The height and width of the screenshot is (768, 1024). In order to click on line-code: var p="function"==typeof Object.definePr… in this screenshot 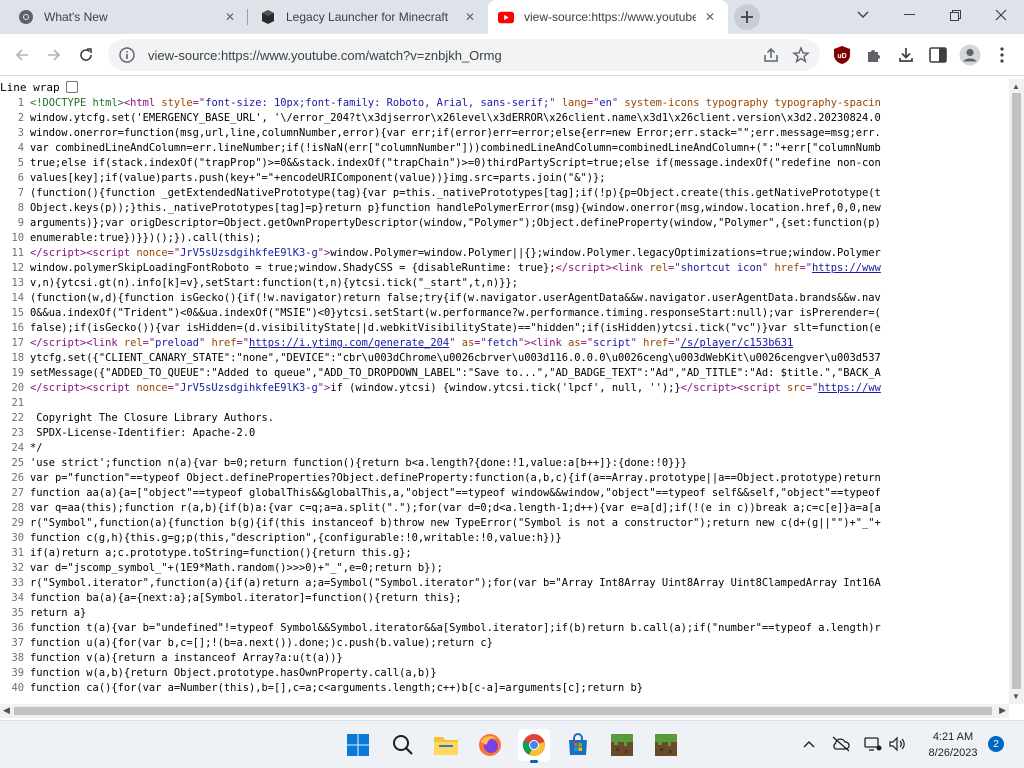, I will do `click(455, 478)`.